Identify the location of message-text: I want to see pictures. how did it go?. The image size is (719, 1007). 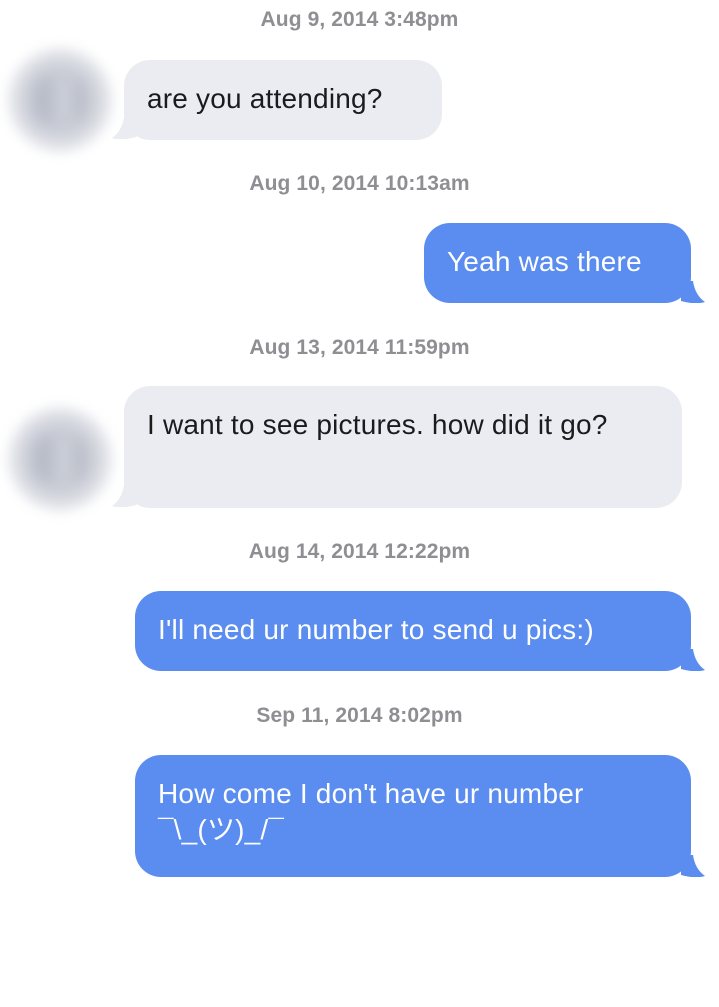
(377, 424).